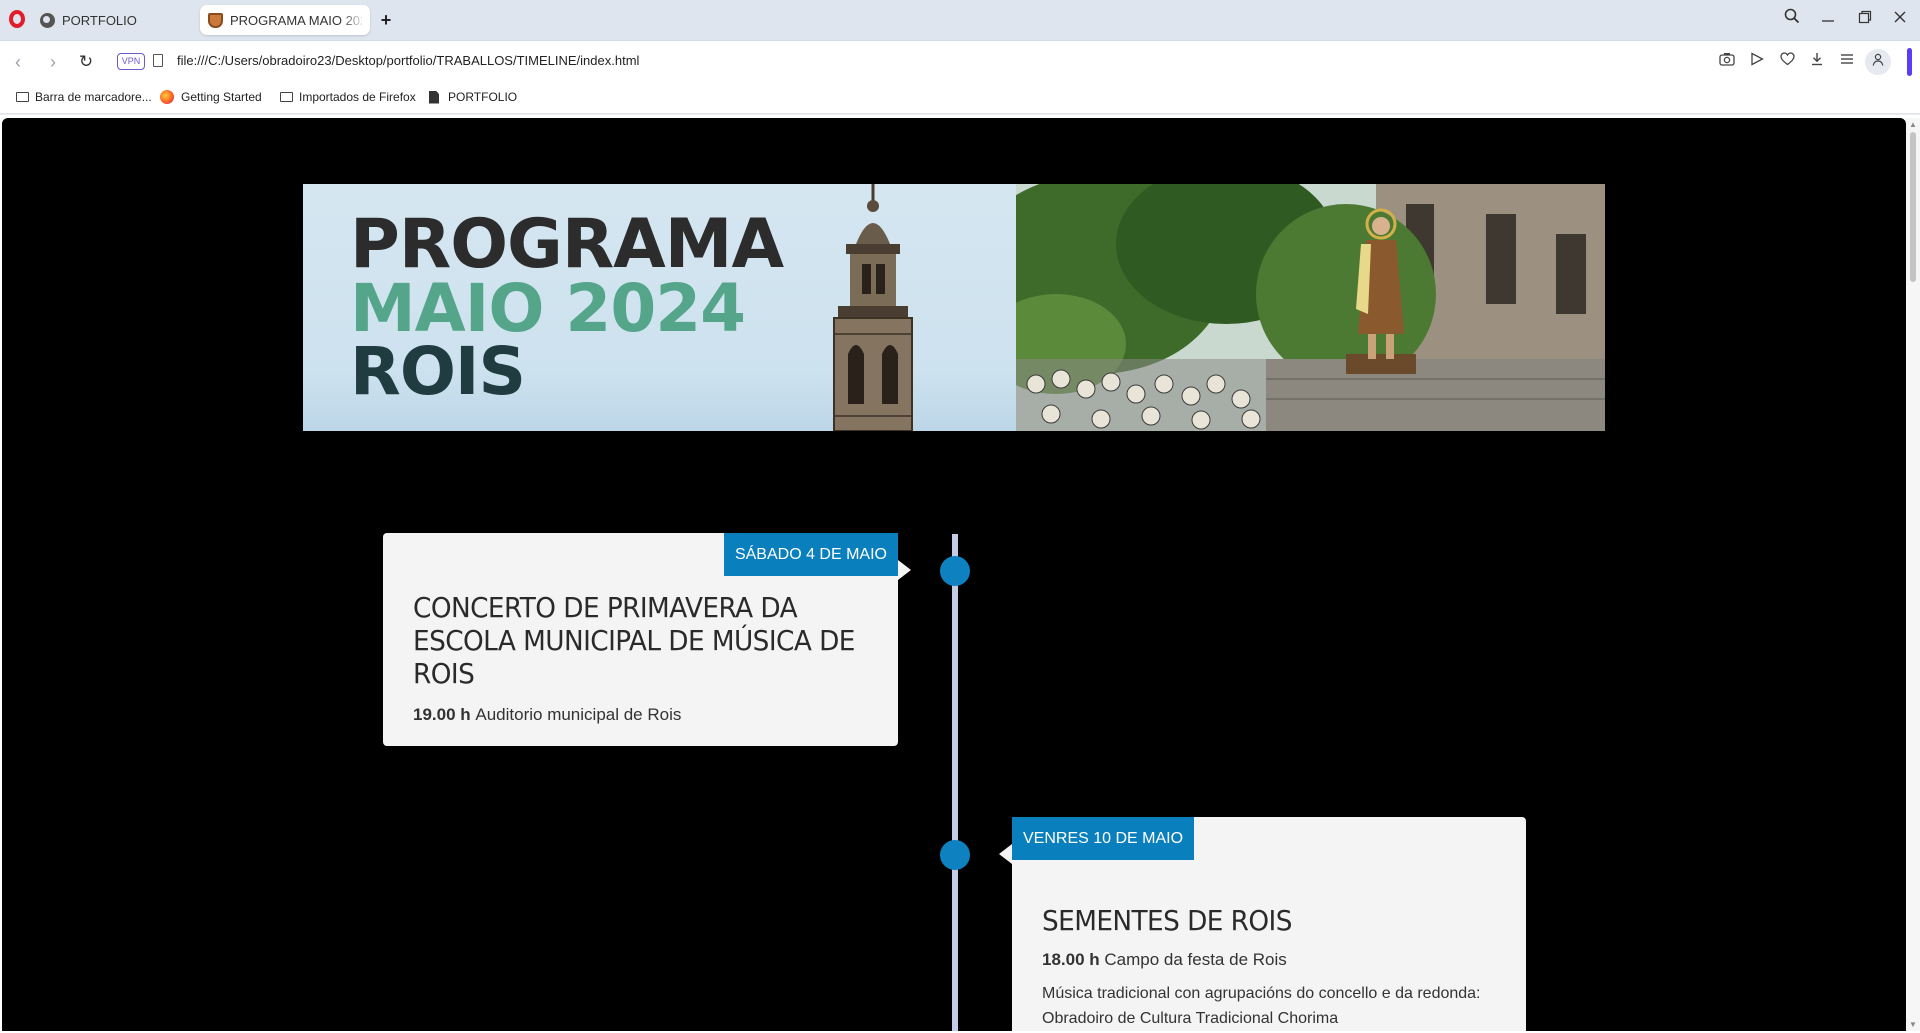  I want to click on event-date-badge: VENRES 10 DE MAIO, so click(1103, 838).